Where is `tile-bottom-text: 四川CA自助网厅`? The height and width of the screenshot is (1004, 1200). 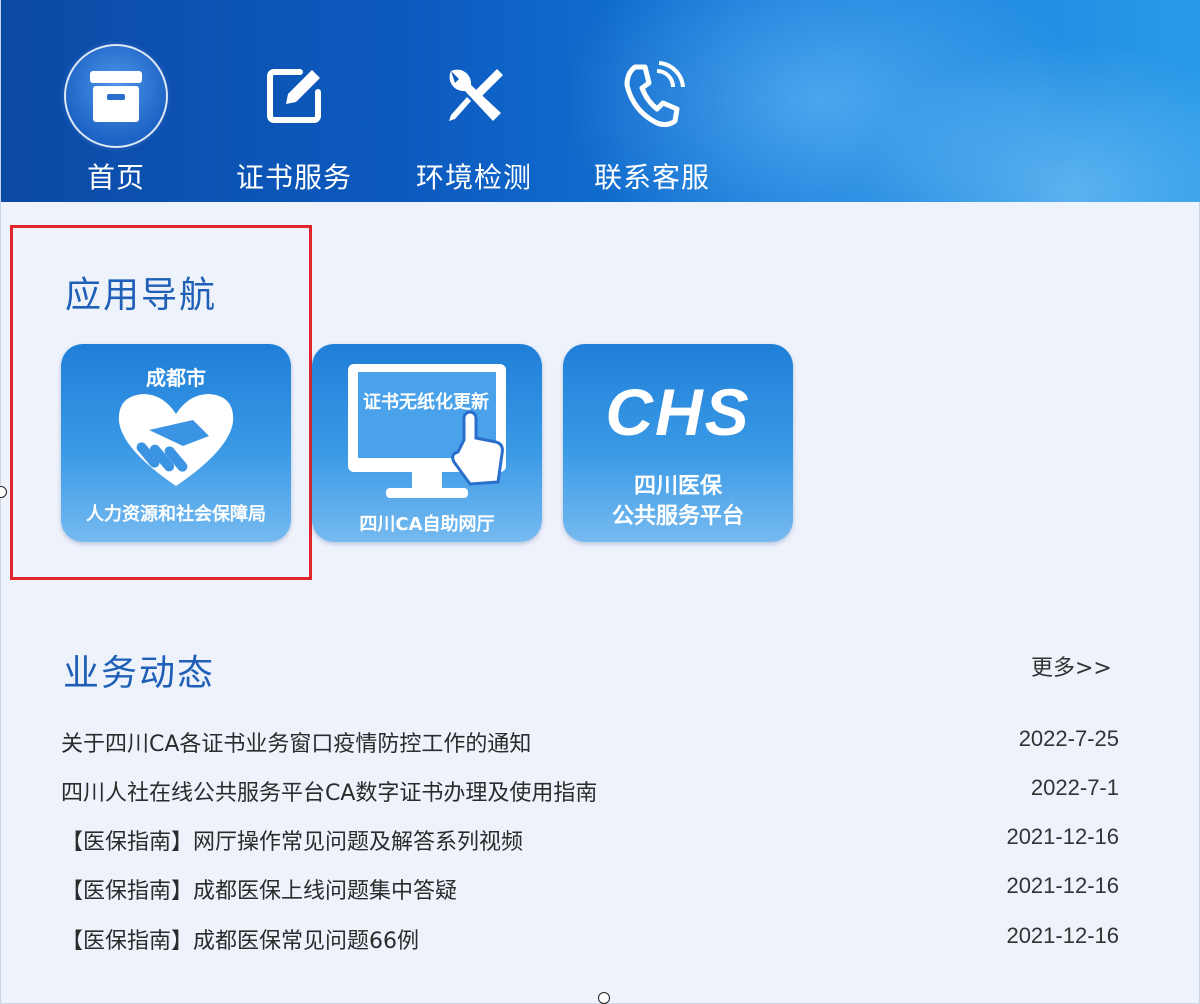 tile-bottom-text: 四川CA自助网厅 is located at coordinates (427, 524).